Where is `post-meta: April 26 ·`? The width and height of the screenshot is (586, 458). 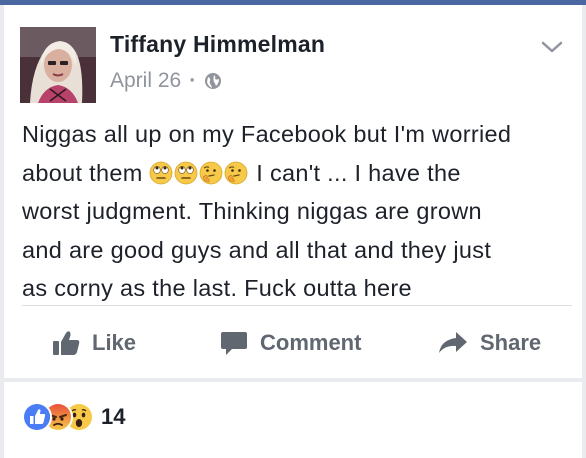
post-meta: April 26 · is located at coordinates (166, 81).